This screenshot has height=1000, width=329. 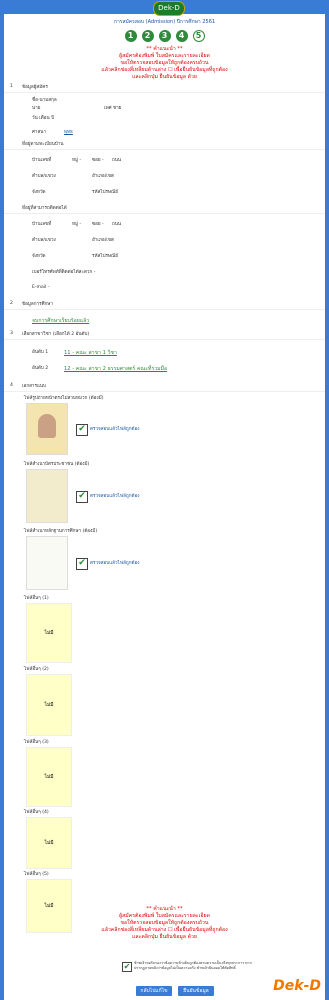 What do you see at coordinates (43, 118) in the screenshot?
I see `dob-label: วัน เดือน ปี` at bounding box center [43, 118].